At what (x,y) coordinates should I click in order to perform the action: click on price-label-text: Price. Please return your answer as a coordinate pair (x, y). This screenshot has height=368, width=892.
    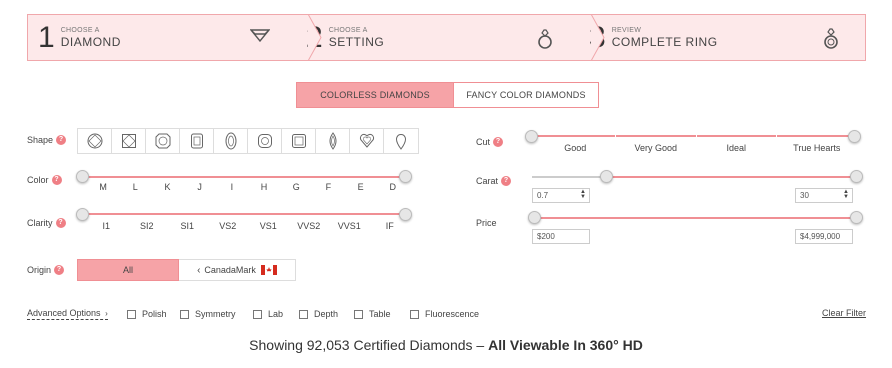
    Looking at the image, I should click on (486, 223).